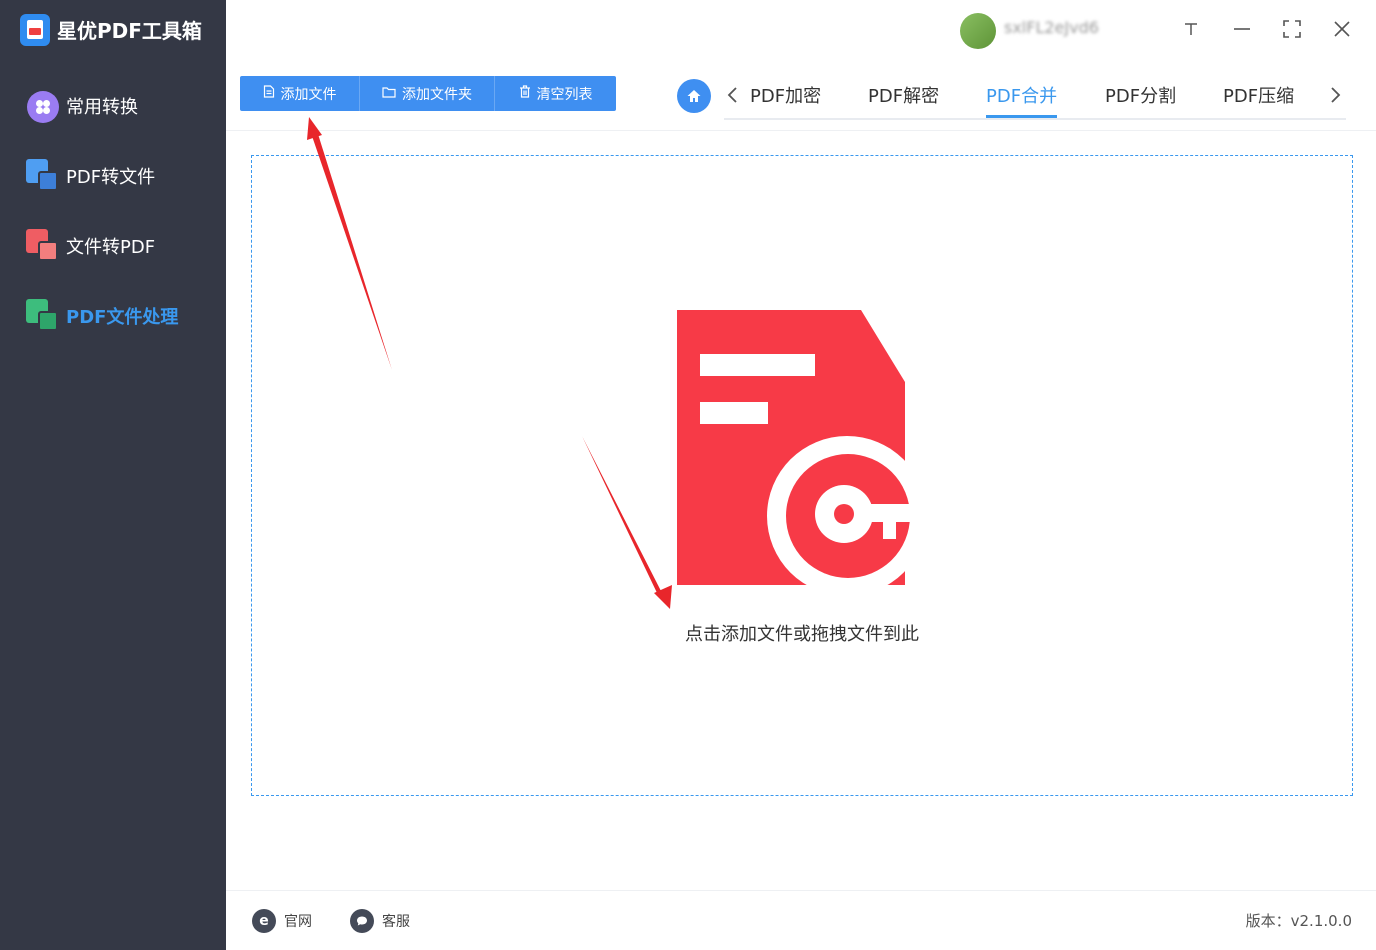 The height and width of the screenshot is (950, 1376). What do you see at coordinates (1298, 921) in the screenshot?
I see `version-label: 版本：v2.1.0.0` at bounding box center [1298, 921].